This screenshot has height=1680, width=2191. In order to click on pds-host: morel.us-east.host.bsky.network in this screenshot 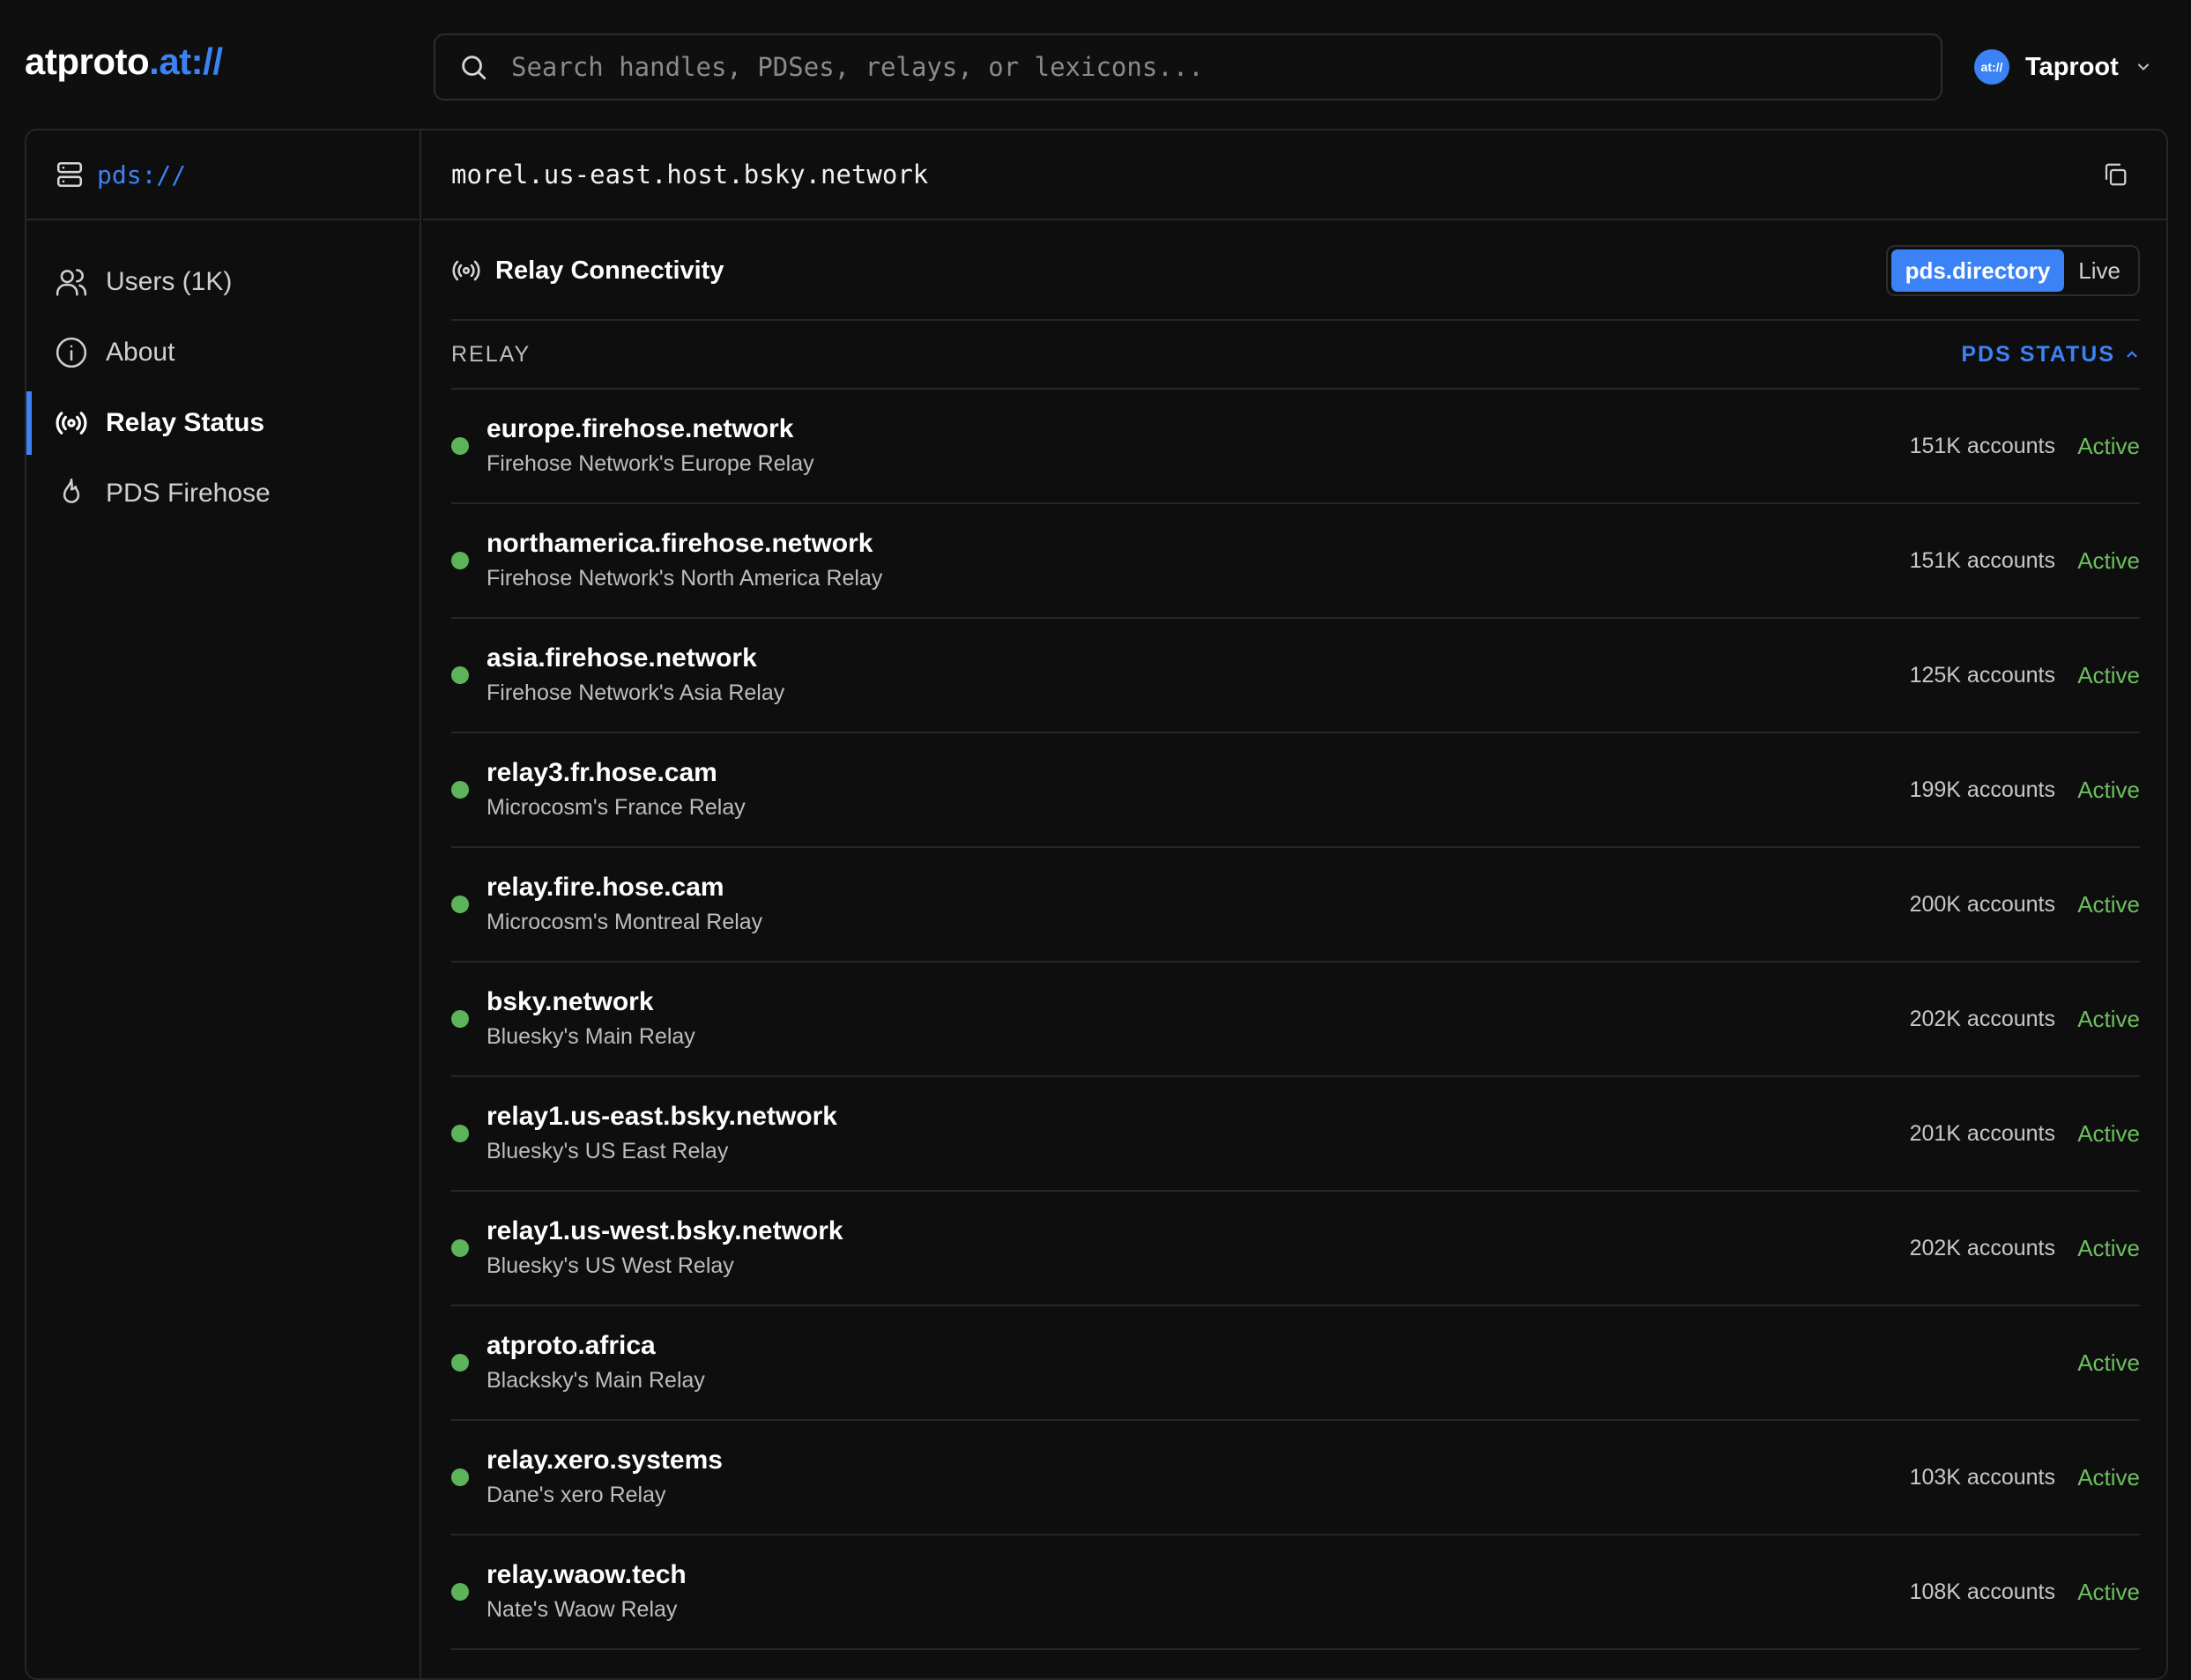, I will do `click(690, 175)`.